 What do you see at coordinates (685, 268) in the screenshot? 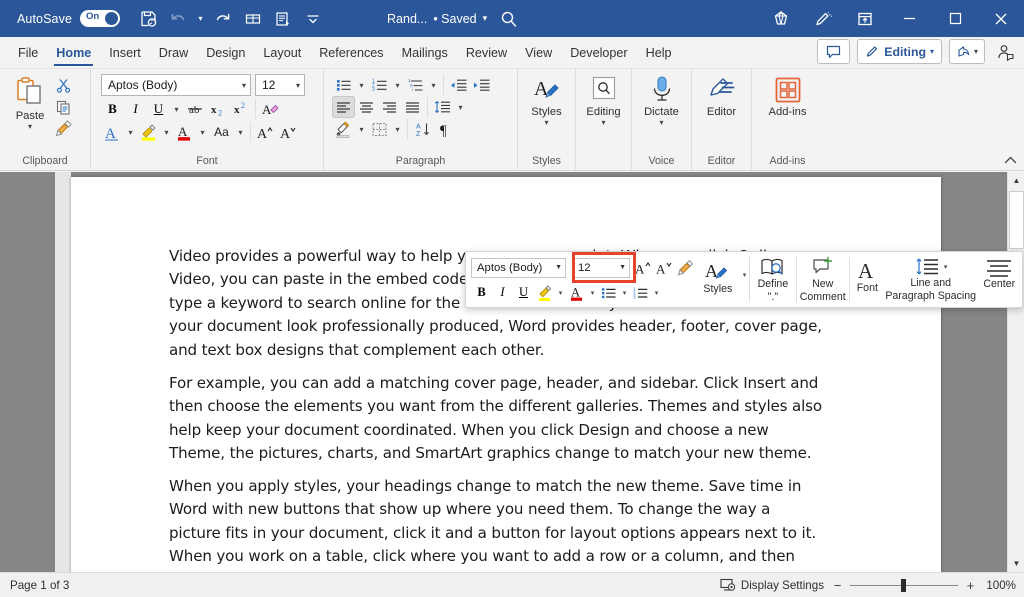
I see `mini-format-painter-button` at bounding box center [685, 268].